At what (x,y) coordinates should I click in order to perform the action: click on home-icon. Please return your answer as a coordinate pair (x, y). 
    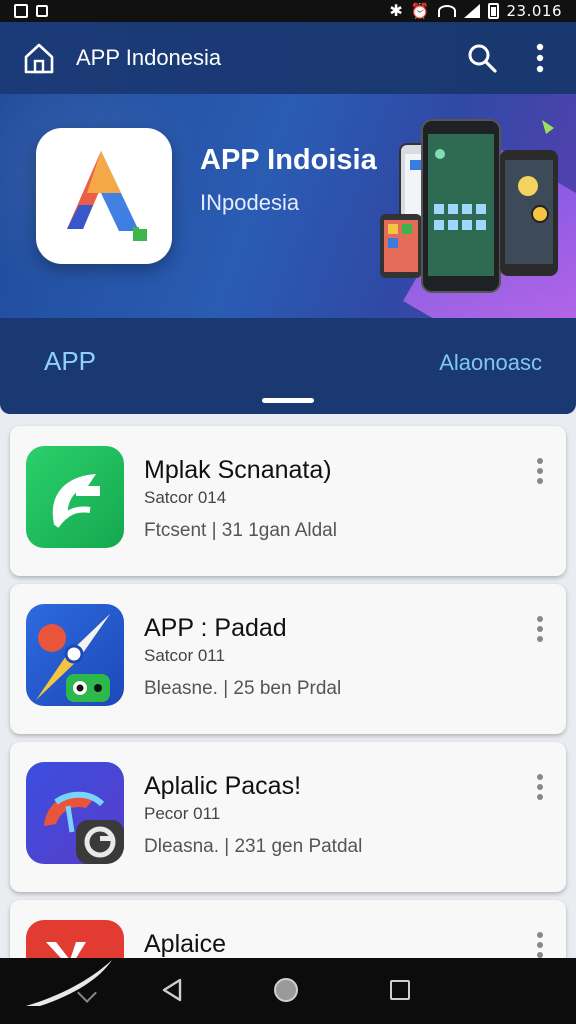
    Looking at the image, I should click on (39, 58).